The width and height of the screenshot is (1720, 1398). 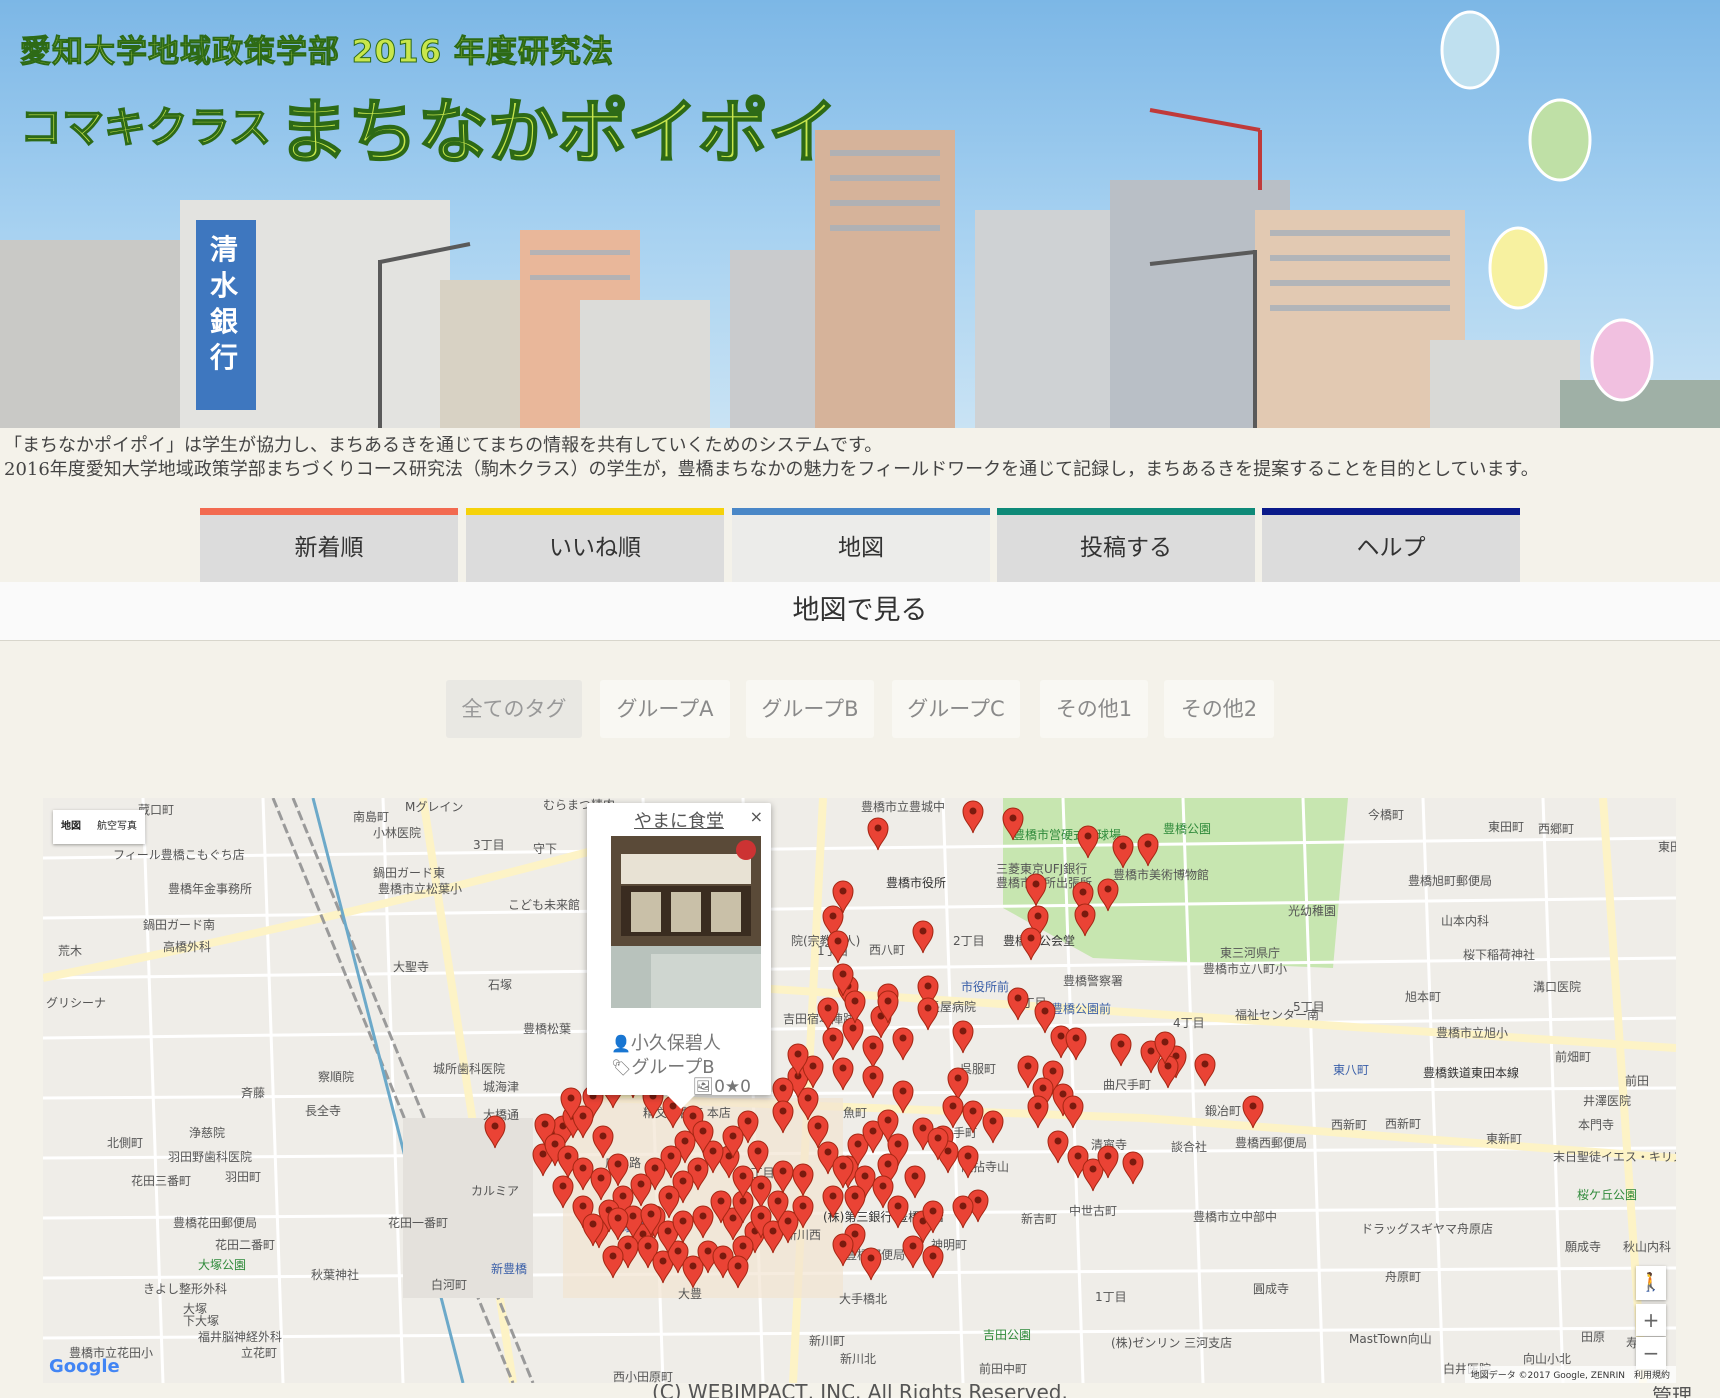 What do you see at coordinates (756, 816) in the screenshot?
I see `close-icon: ×` at bounding box center [756, 816].